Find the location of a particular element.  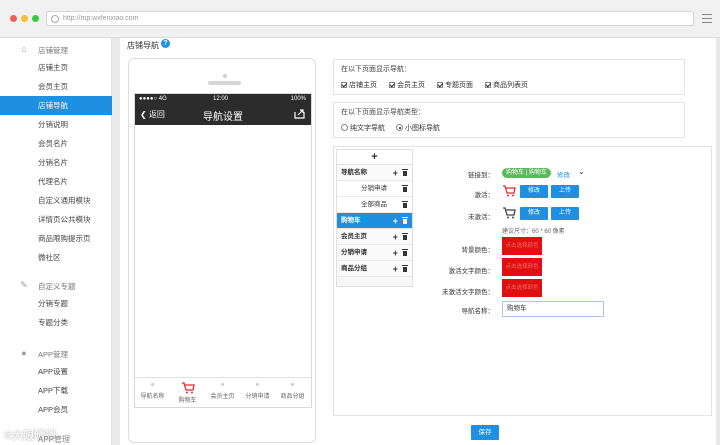

sidebar-item-purchase-limit: 商品限购提示页 is located at coordinates (56, 238).